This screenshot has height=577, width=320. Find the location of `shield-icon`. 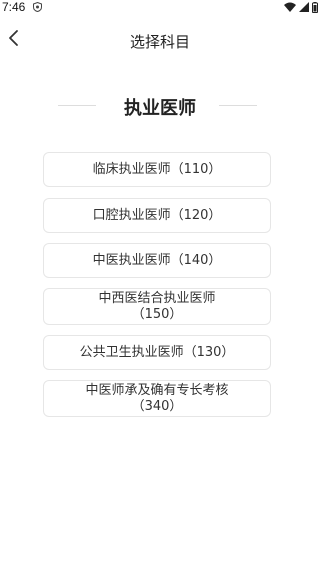

shield-icon is located at coordinates (37, 7).